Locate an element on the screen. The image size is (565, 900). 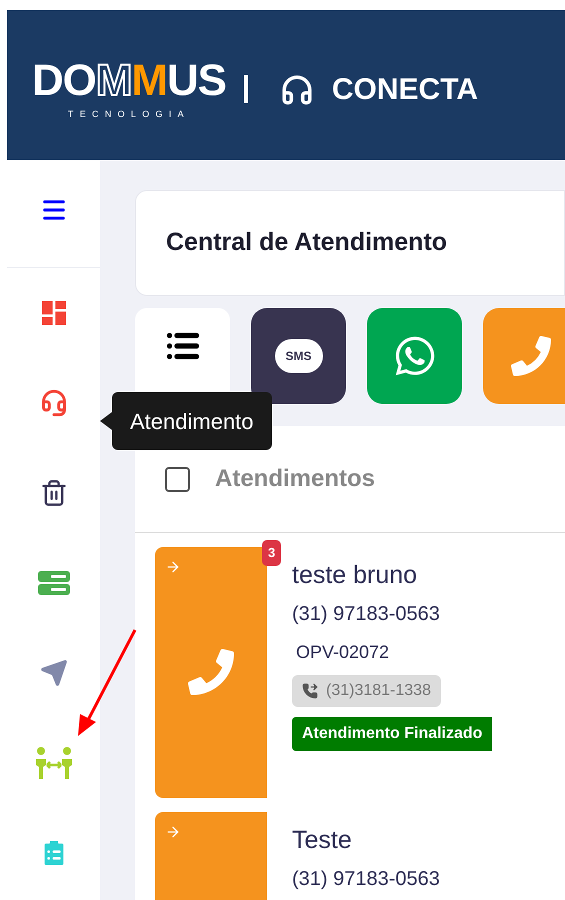
logo: DOMMUS is located at coordinates (129, 81).